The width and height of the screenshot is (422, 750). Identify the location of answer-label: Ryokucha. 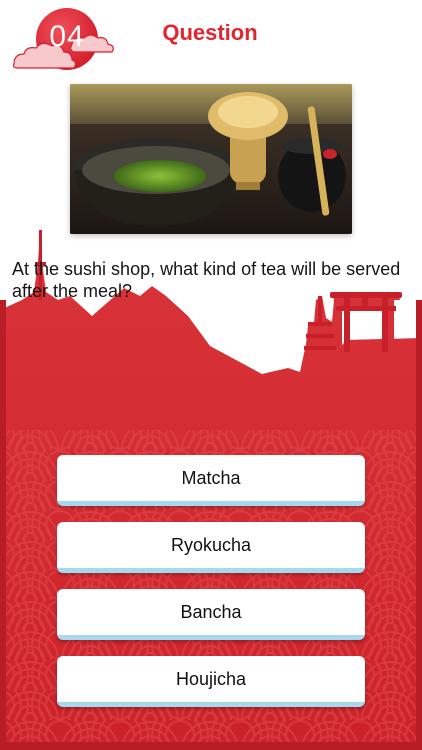
(211, 544).